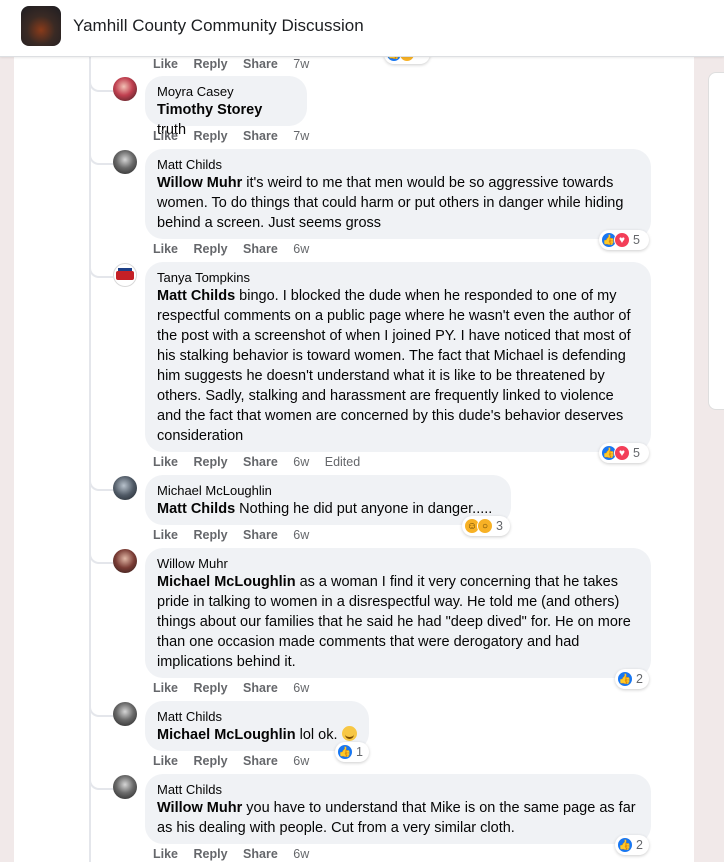 The height and width of the screenshot is (862, 724). What do you see at coordinates (716, 241) in the screenshot?
I see `side-panel-card` at bounding box center [716, 241].